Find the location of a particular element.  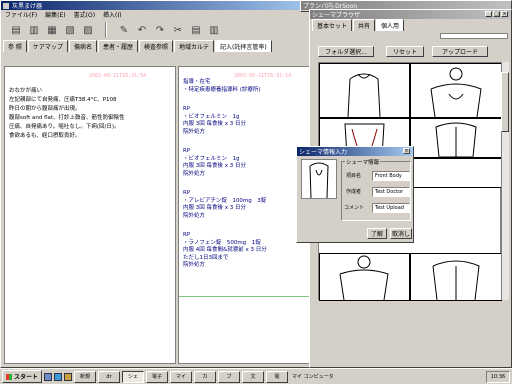

start-button: スタート is located at coordinates (22, 376).